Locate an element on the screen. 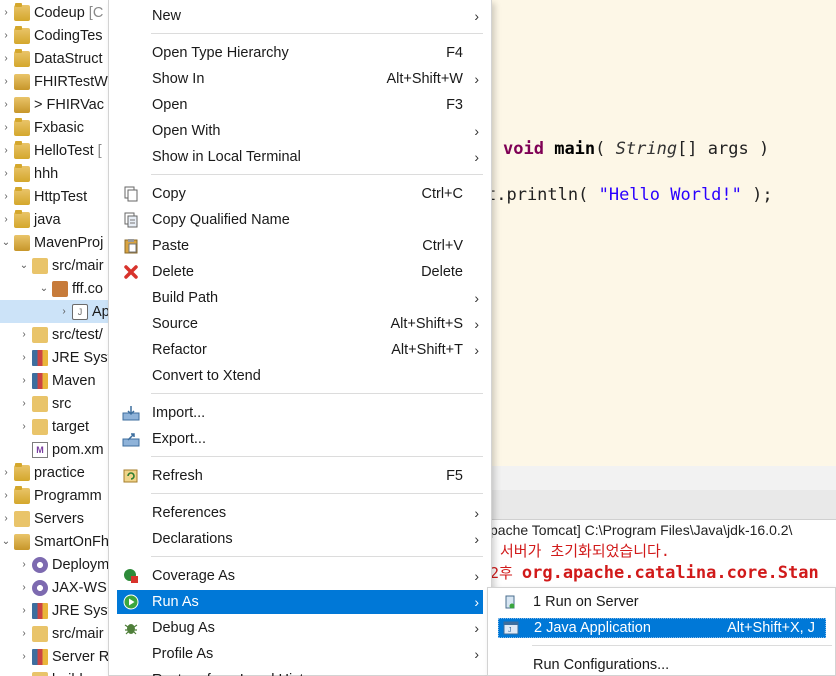 Image resolution: width=836 pixels, height=676 pixels. tree-item: › Maven is located at coordinates (48, 380).